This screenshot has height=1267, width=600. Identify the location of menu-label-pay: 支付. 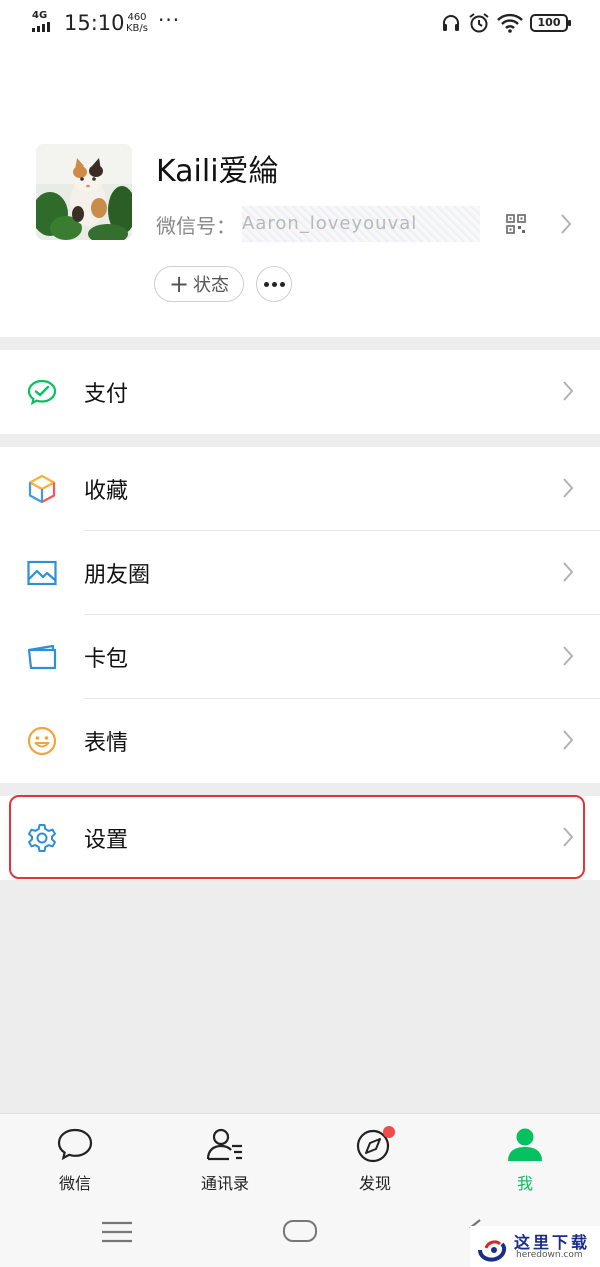
(106, 394).